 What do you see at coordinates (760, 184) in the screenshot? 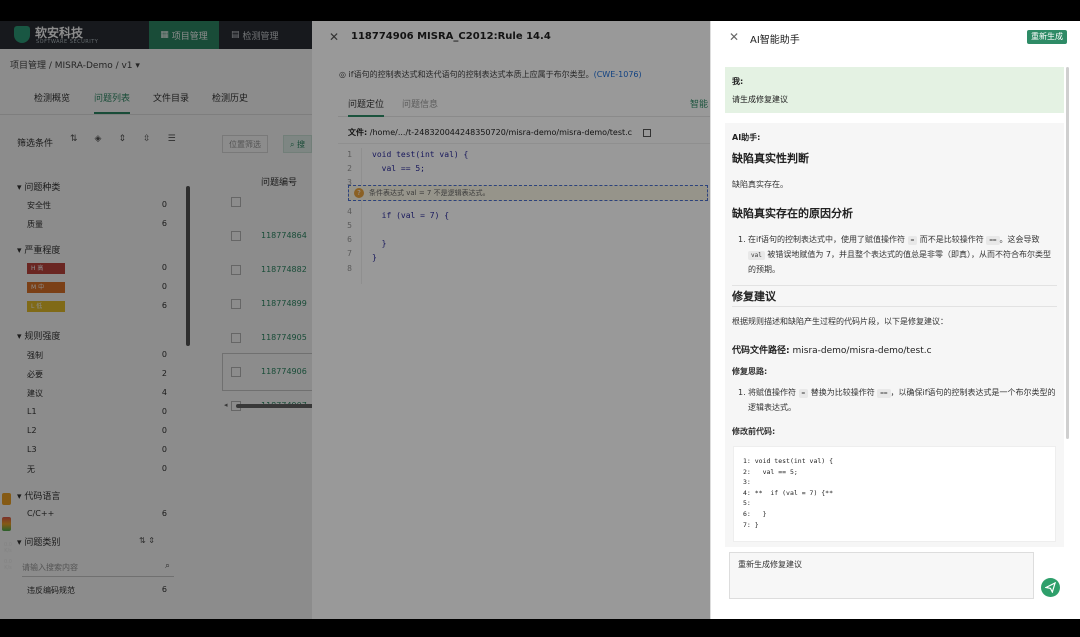
I see `judgement-text: 缺陷真实存在。` at bounding box center [760, 184].